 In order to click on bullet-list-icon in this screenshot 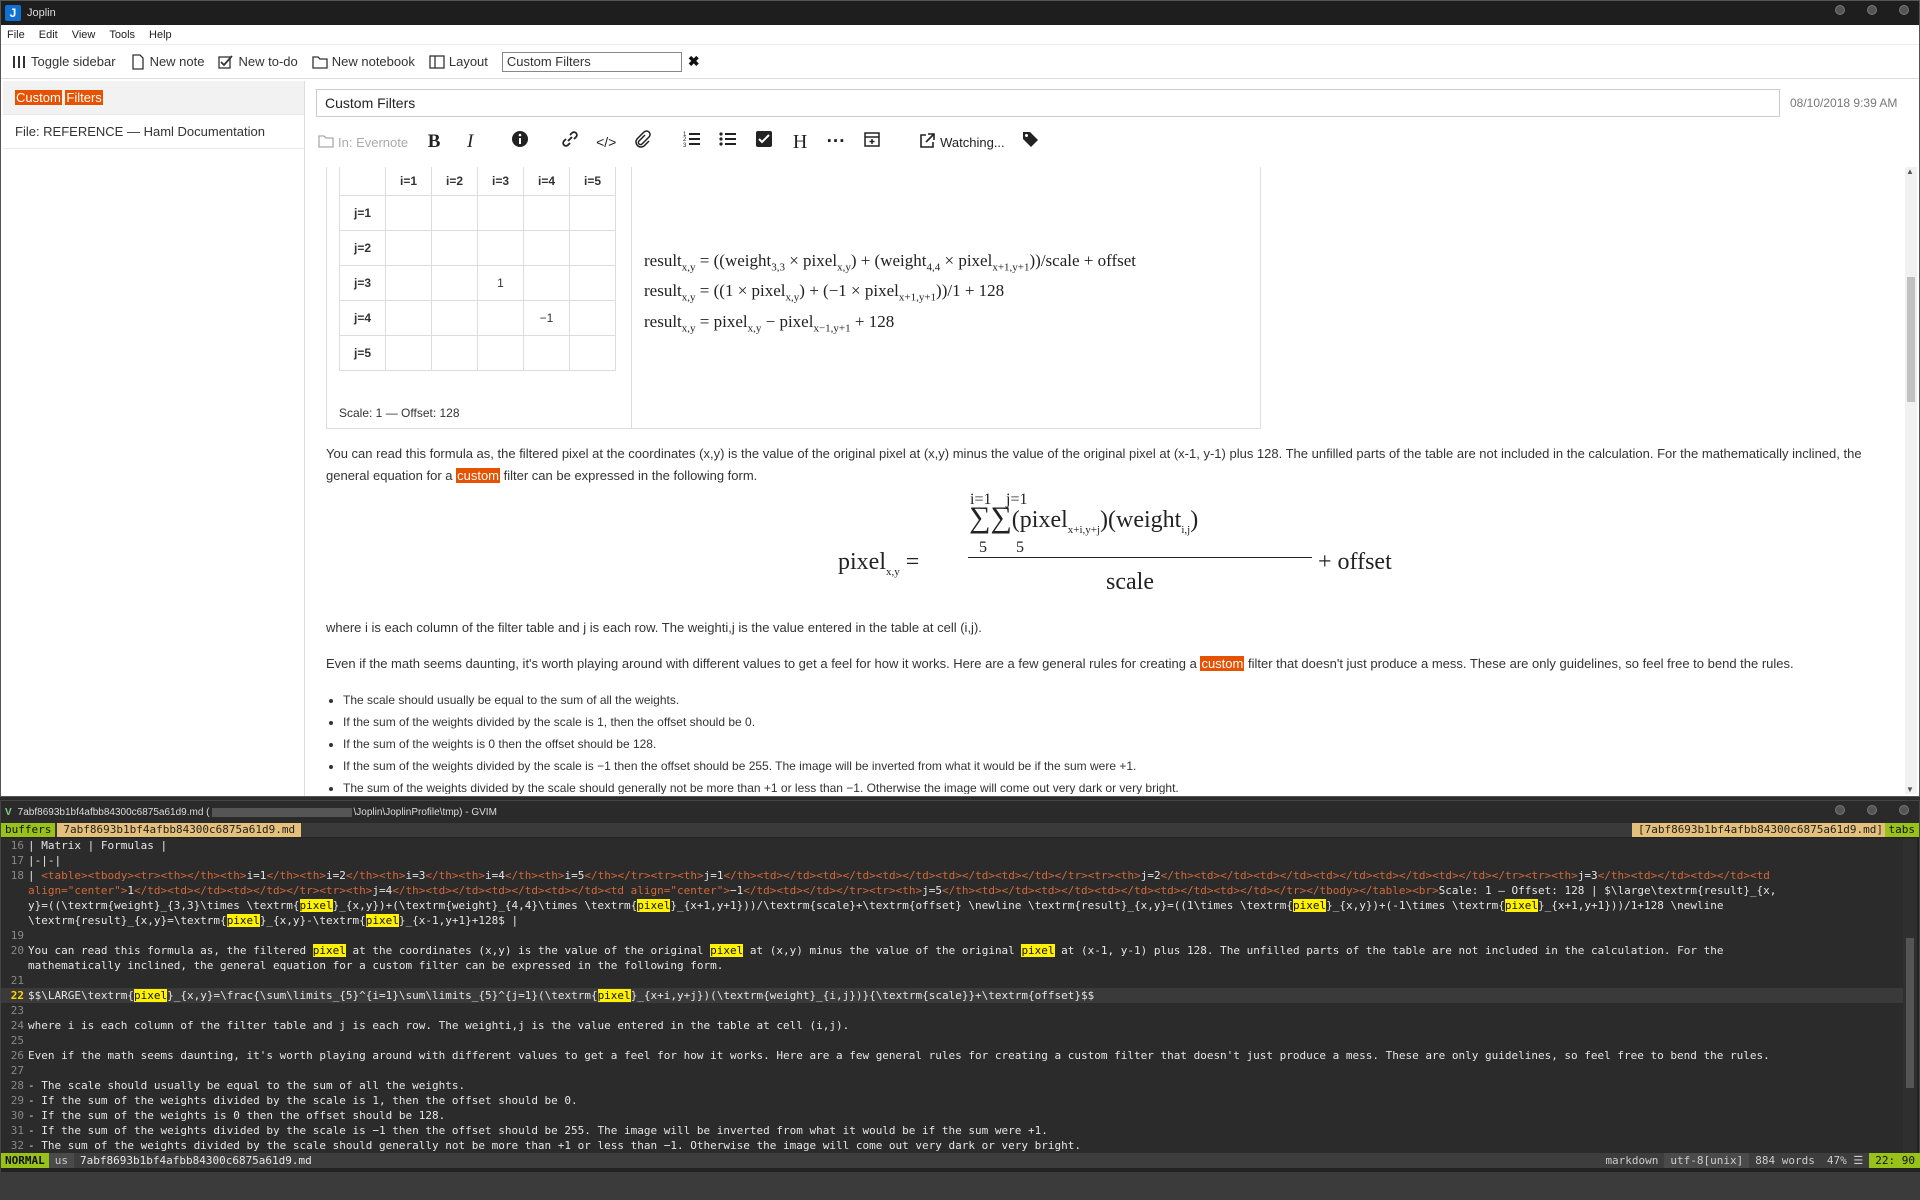, I will do `click(728, 142)`.